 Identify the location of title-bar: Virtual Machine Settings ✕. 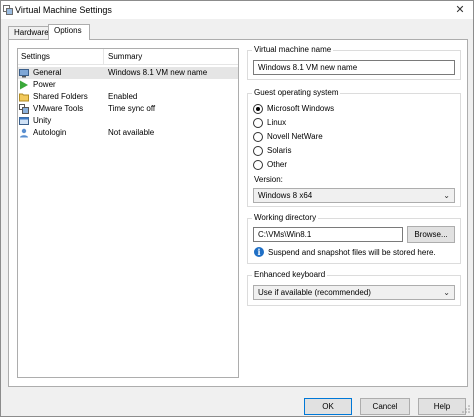
(237, 10).